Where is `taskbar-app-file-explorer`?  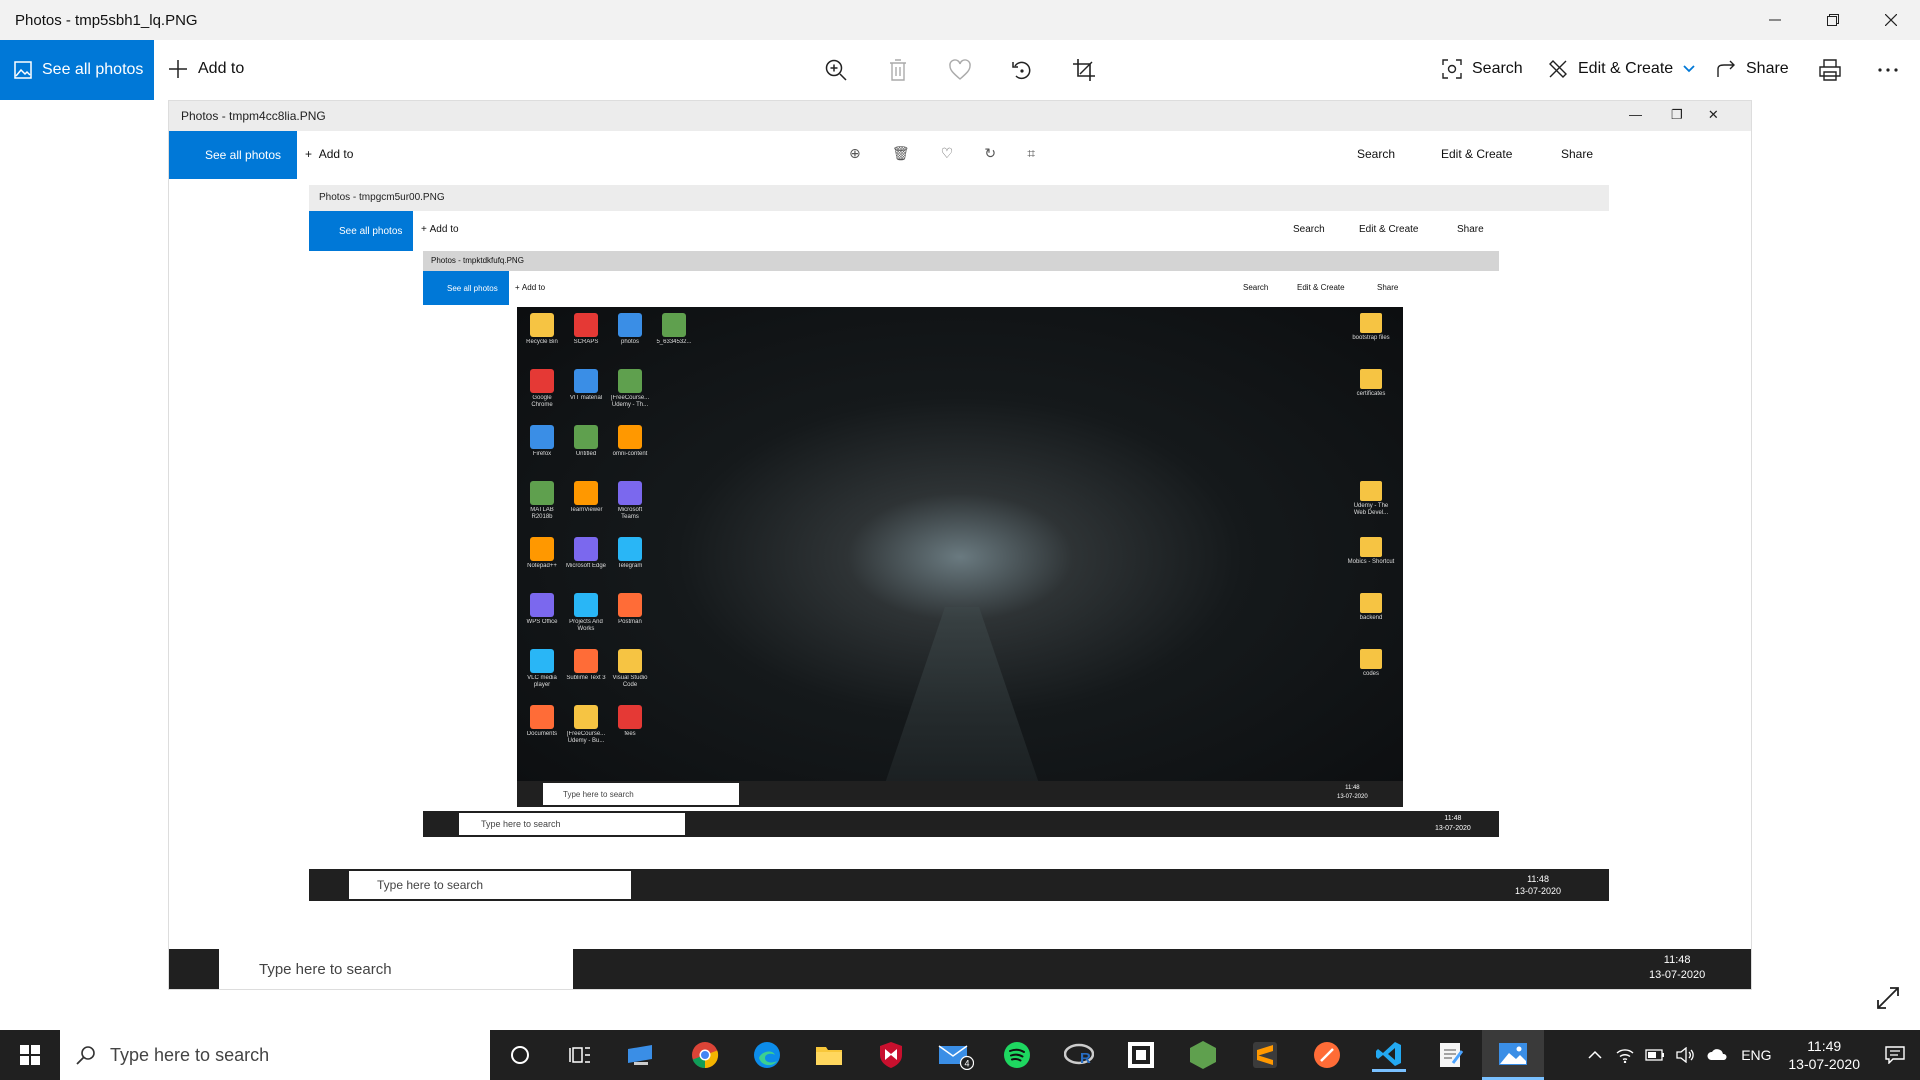
taskbar-app-file-explorer is located at coordinates (829, 1055).